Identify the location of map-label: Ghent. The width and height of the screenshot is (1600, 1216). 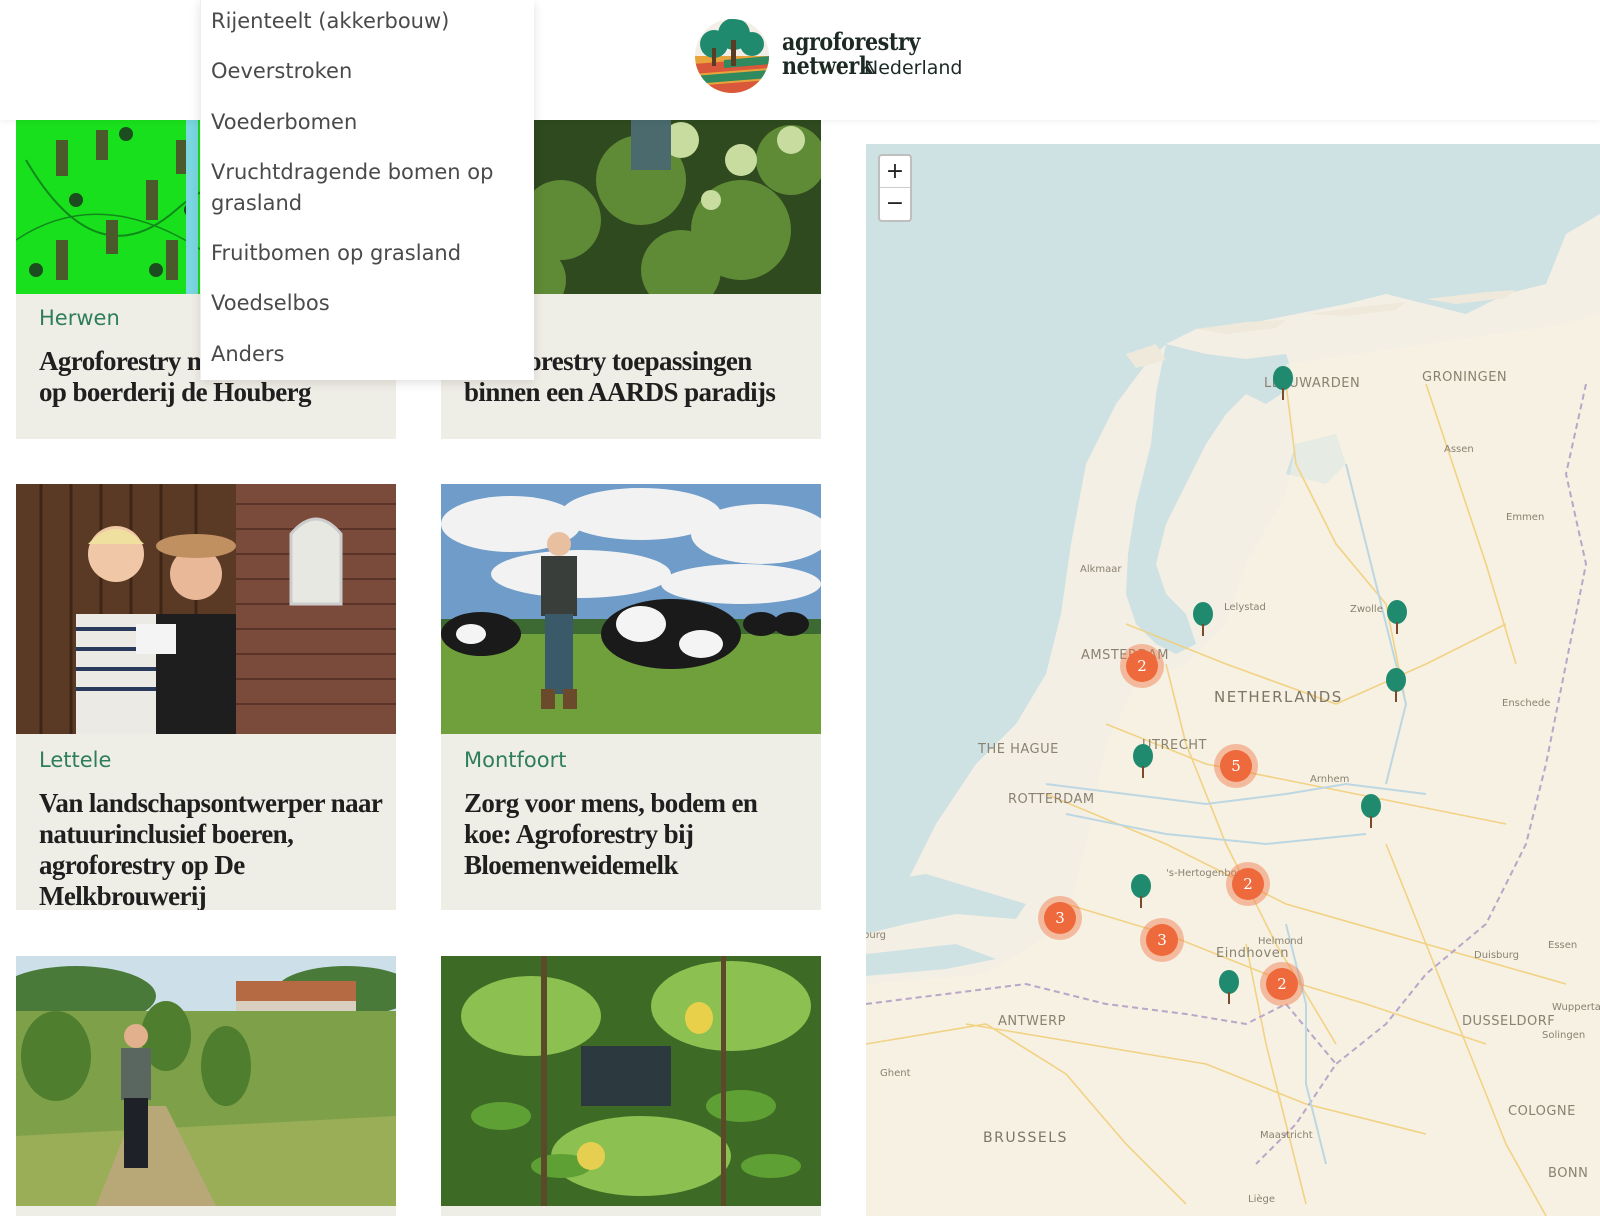
(895, 1073).